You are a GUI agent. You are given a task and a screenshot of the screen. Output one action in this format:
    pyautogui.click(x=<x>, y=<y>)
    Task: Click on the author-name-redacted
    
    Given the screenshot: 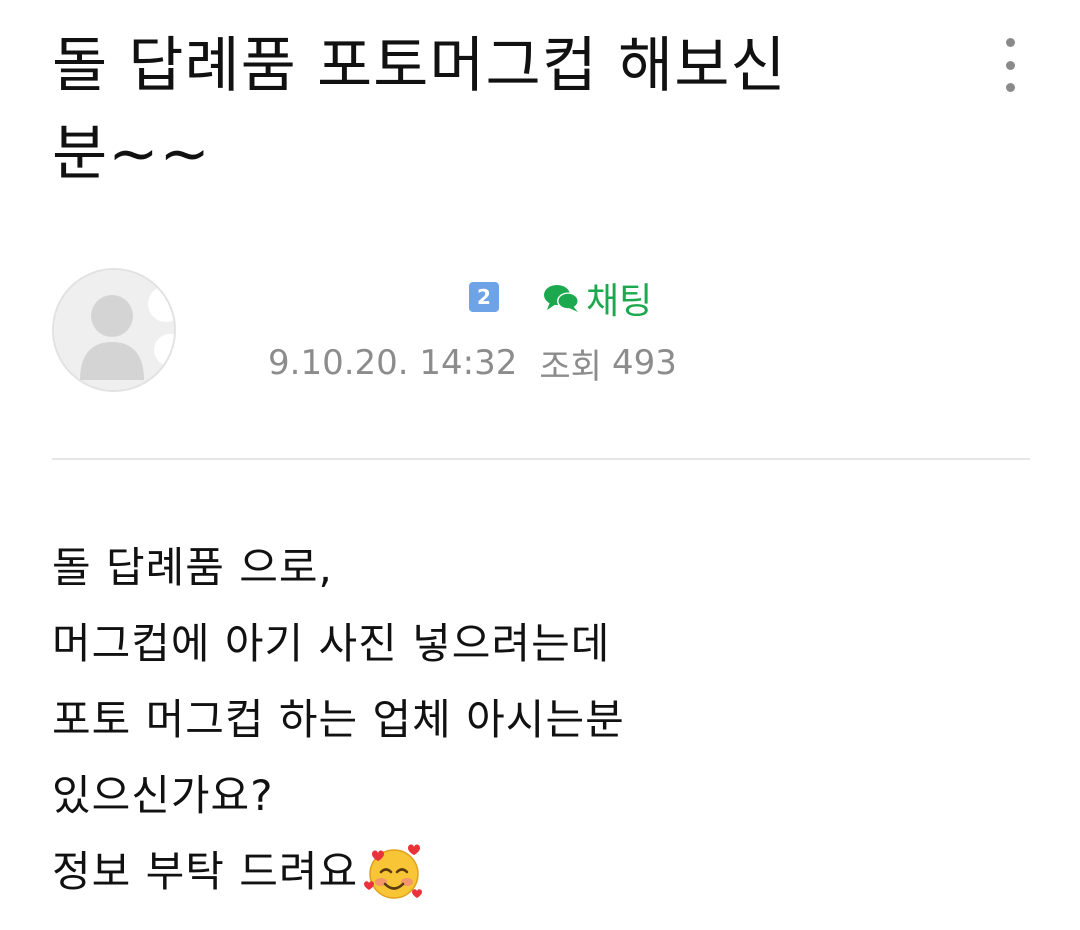 What is the action you would take?
    pyautogui.click(x=332, y=297)
    